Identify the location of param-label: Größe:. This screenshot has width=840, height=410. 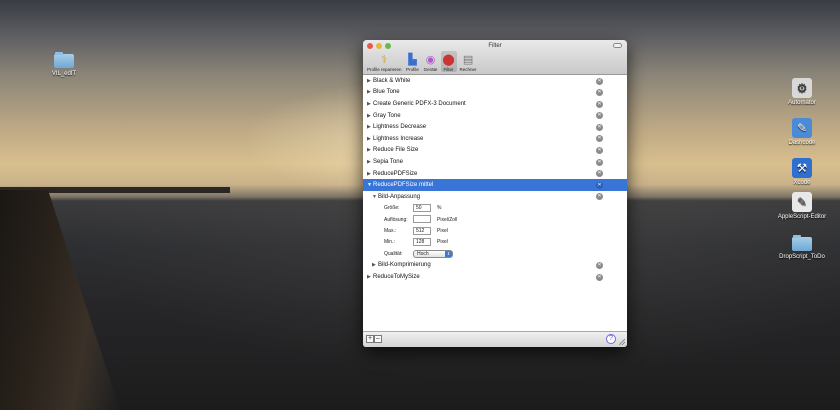
(392, 208).